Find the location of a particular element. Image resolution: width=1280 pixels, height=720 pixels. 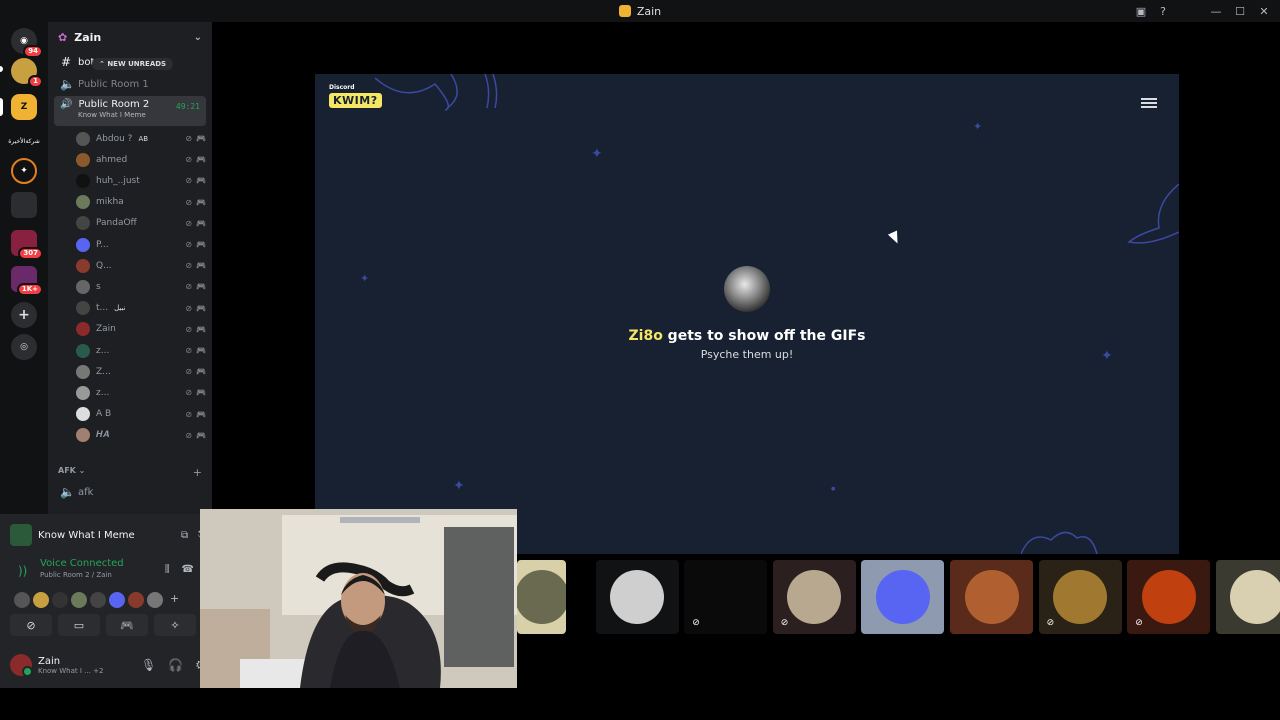

server-icon: ✦ is located at coordinates (24, 171).